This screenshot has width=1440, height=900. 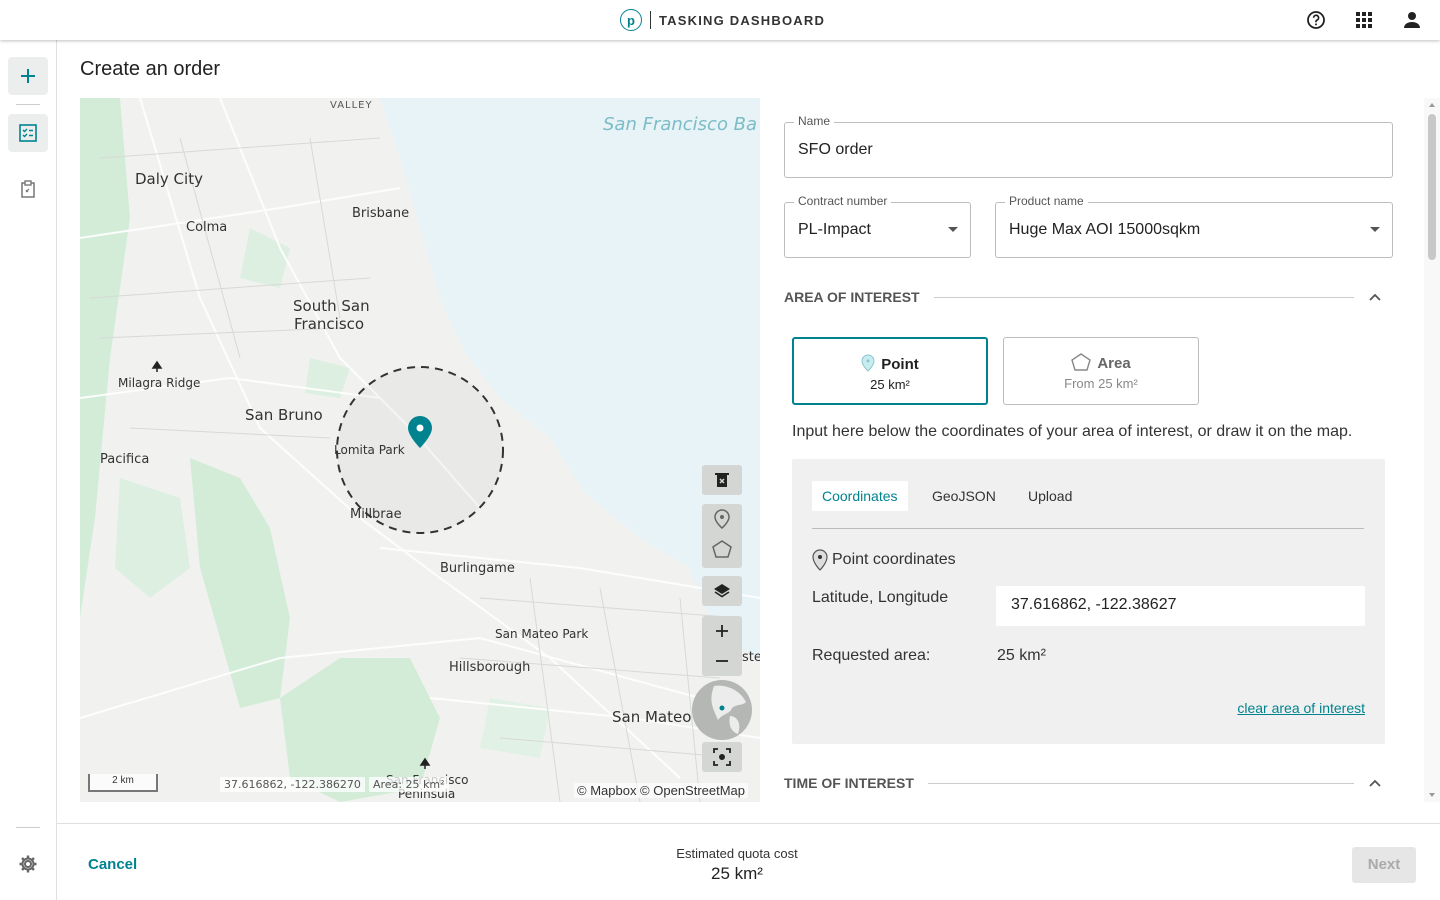 I want to click on map-label-bay: San Francisco Ba, so click(x=680, y=124).